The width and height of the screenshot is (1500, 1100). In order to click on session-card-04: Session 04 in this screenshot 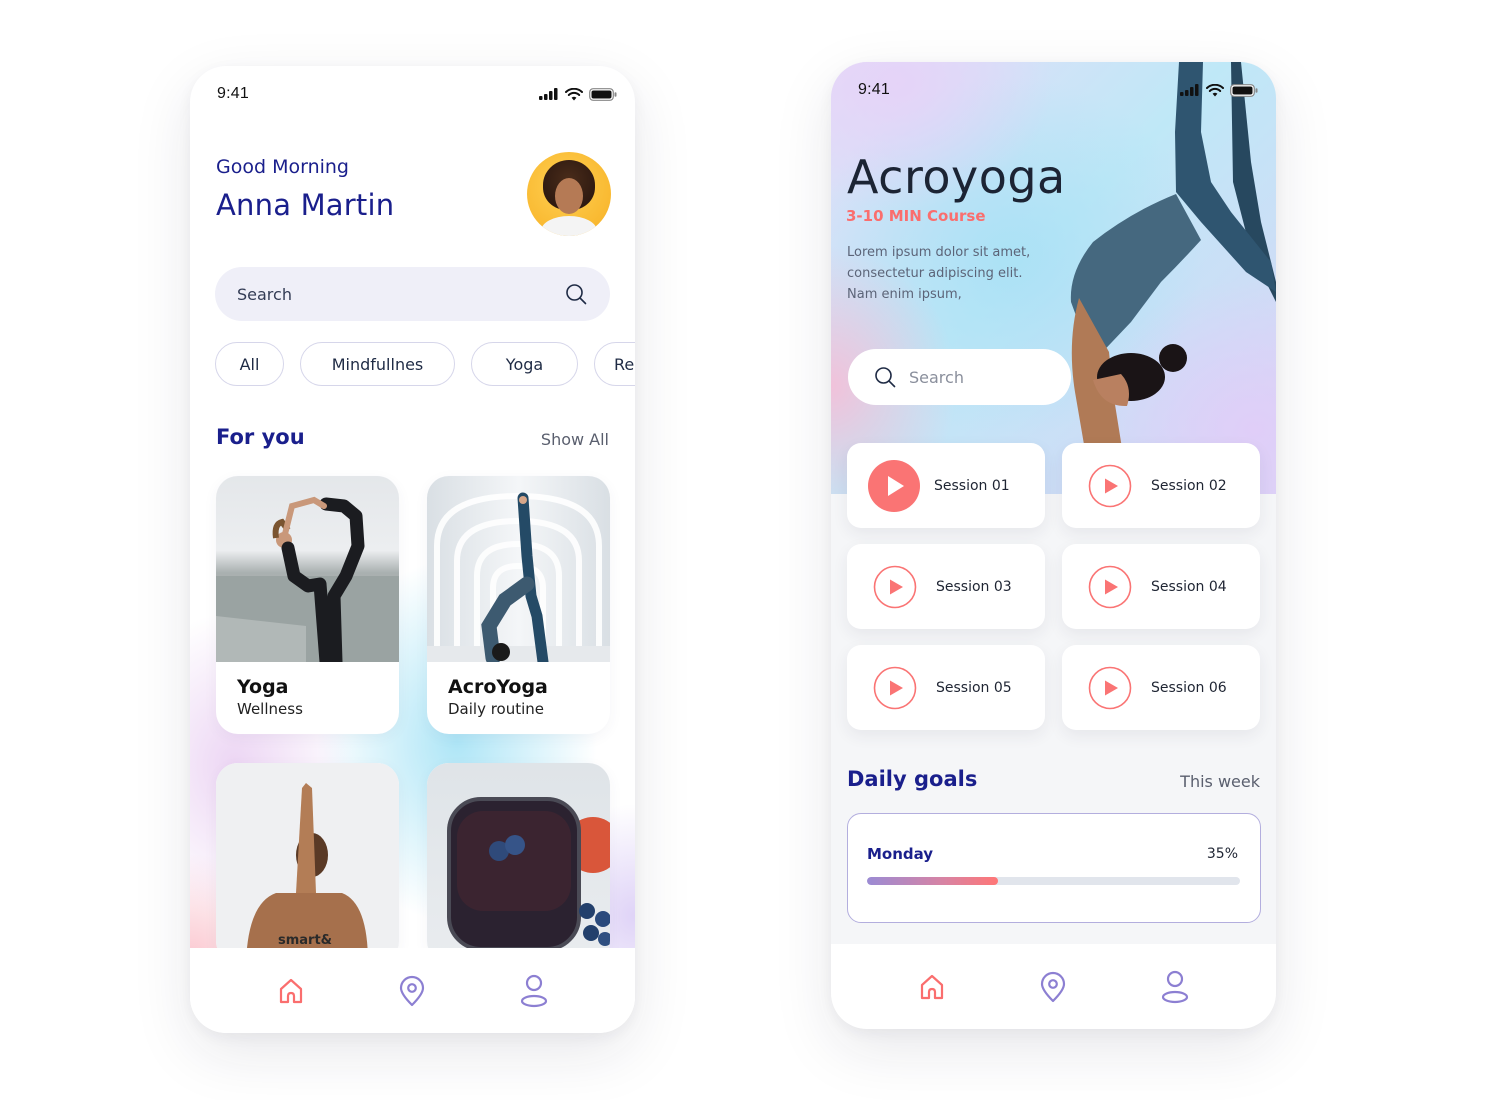, I will do `click(1161, 586)`.